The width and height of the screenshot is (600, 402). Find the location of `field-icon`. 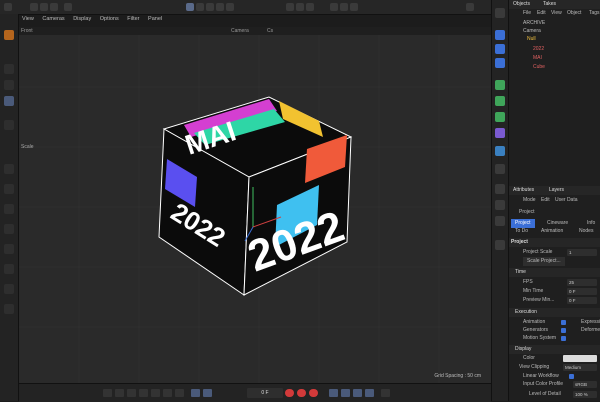

field-icon is located at coordinates (500, 151).